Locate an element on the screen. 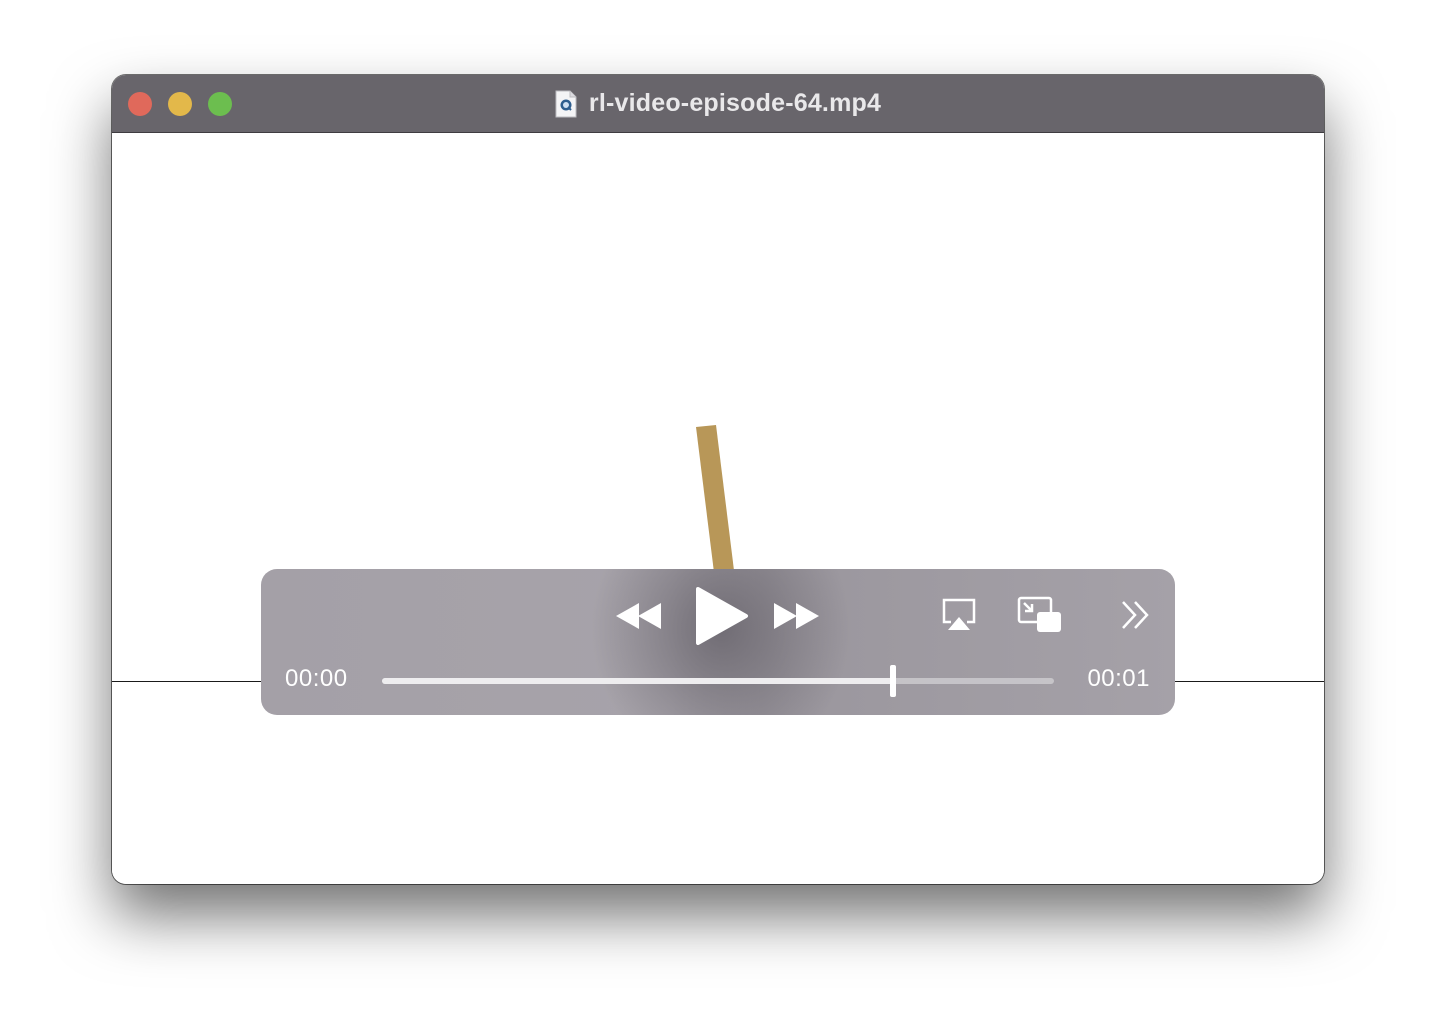  current-time: 00:00 is located at coordinates (316, 678).